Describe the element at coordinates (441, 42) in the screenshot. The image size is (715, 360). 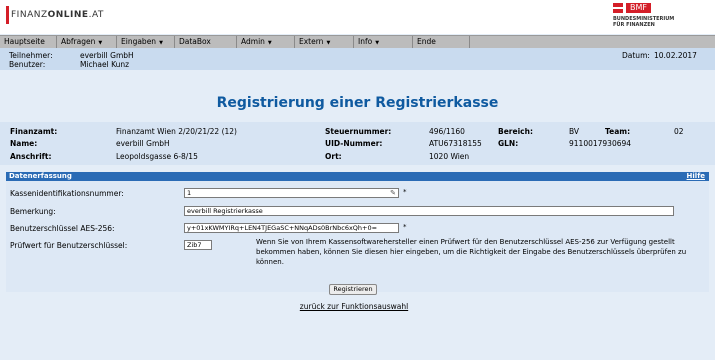
I see `menu-ende: Ende` at that location.